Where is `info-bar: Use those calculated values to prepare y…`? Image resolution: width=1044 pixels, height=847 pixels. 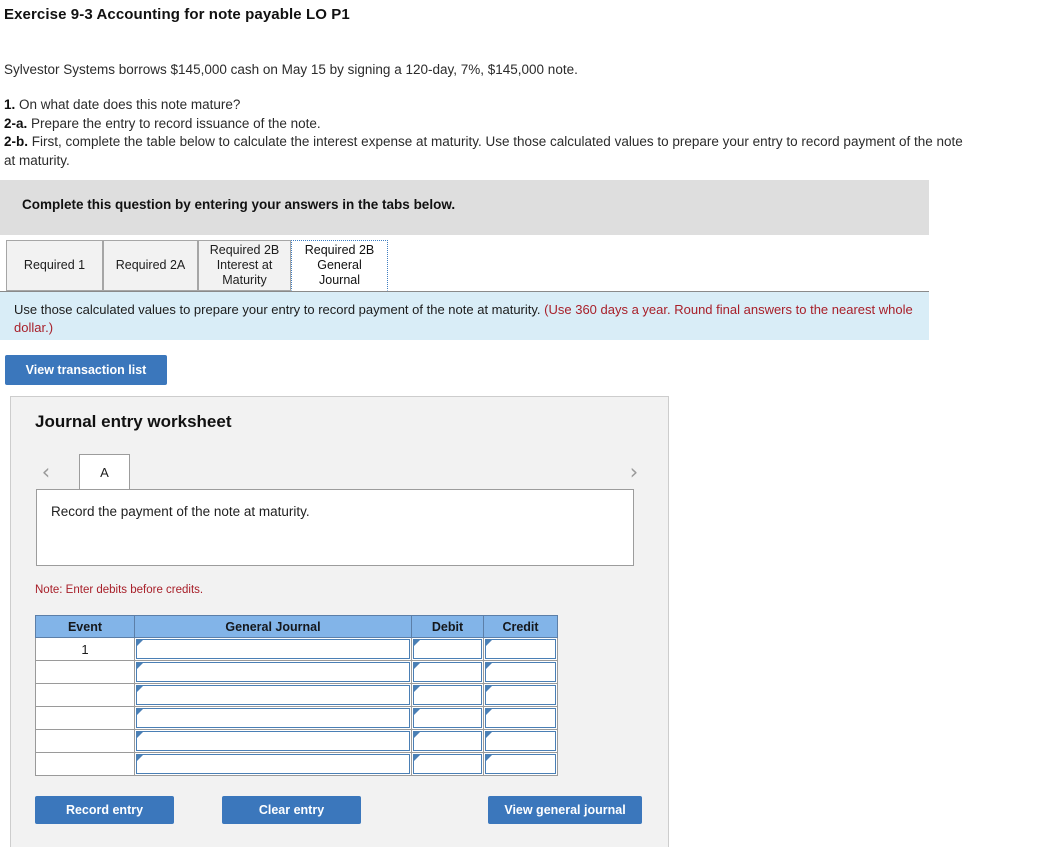 info-bar: Use those calculated values to prepare y… is located at coordinates (464, 316).